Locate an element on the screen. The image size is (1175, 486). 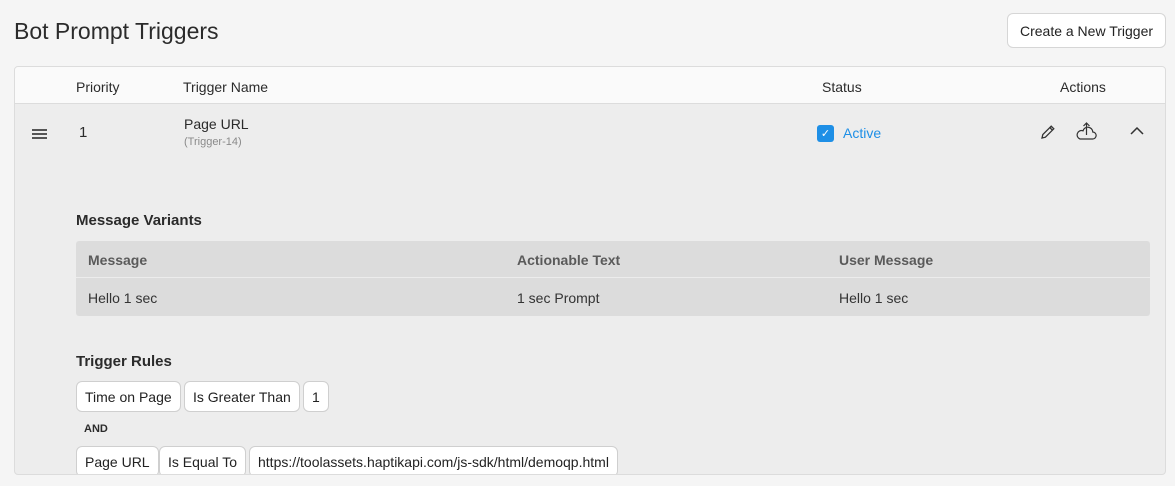
column-header-trigger-name: Trigger Name is located at coordinates (226, 87).